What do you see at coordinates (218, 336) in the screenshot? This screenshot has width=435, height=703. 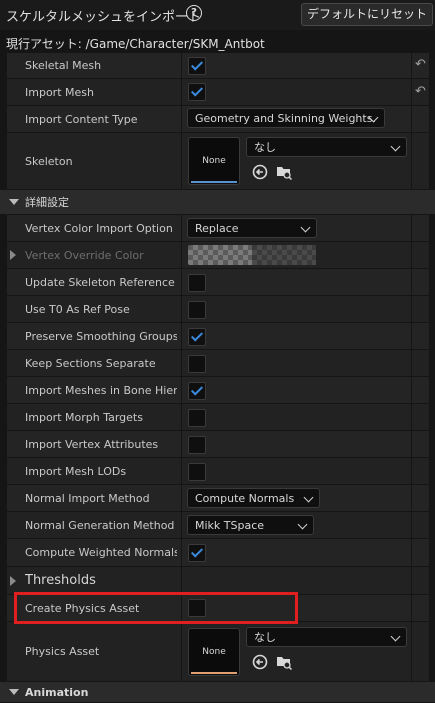 I see `row-preserve-smoothing: Preserve Smoothing Groups` at bounding box center [218, 336].